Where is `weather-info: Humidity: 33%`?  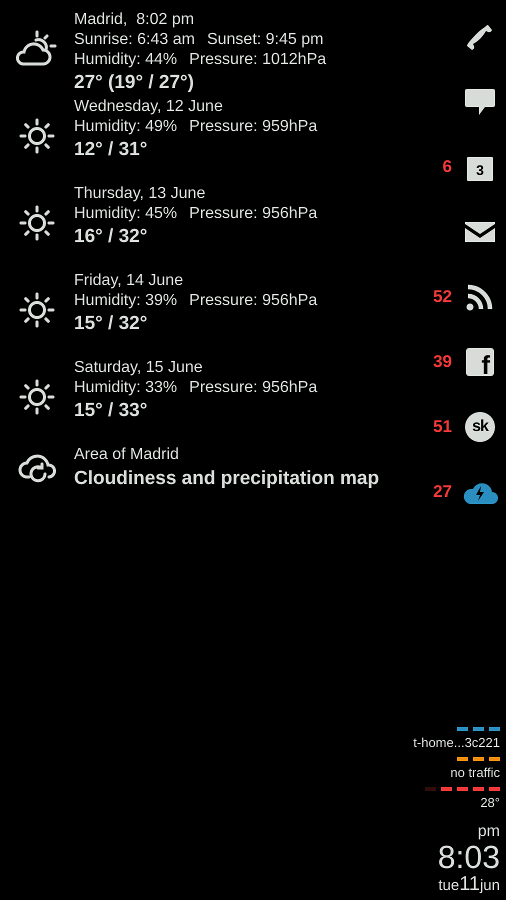 weather-info: Humidity: 33% is located at coordinates (126, 388).